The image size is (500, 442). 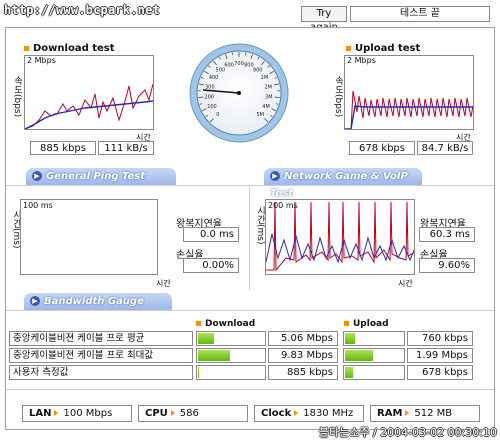 I want to click on upload-kbps-value: 678 kbps, so click(x=382, y=148).